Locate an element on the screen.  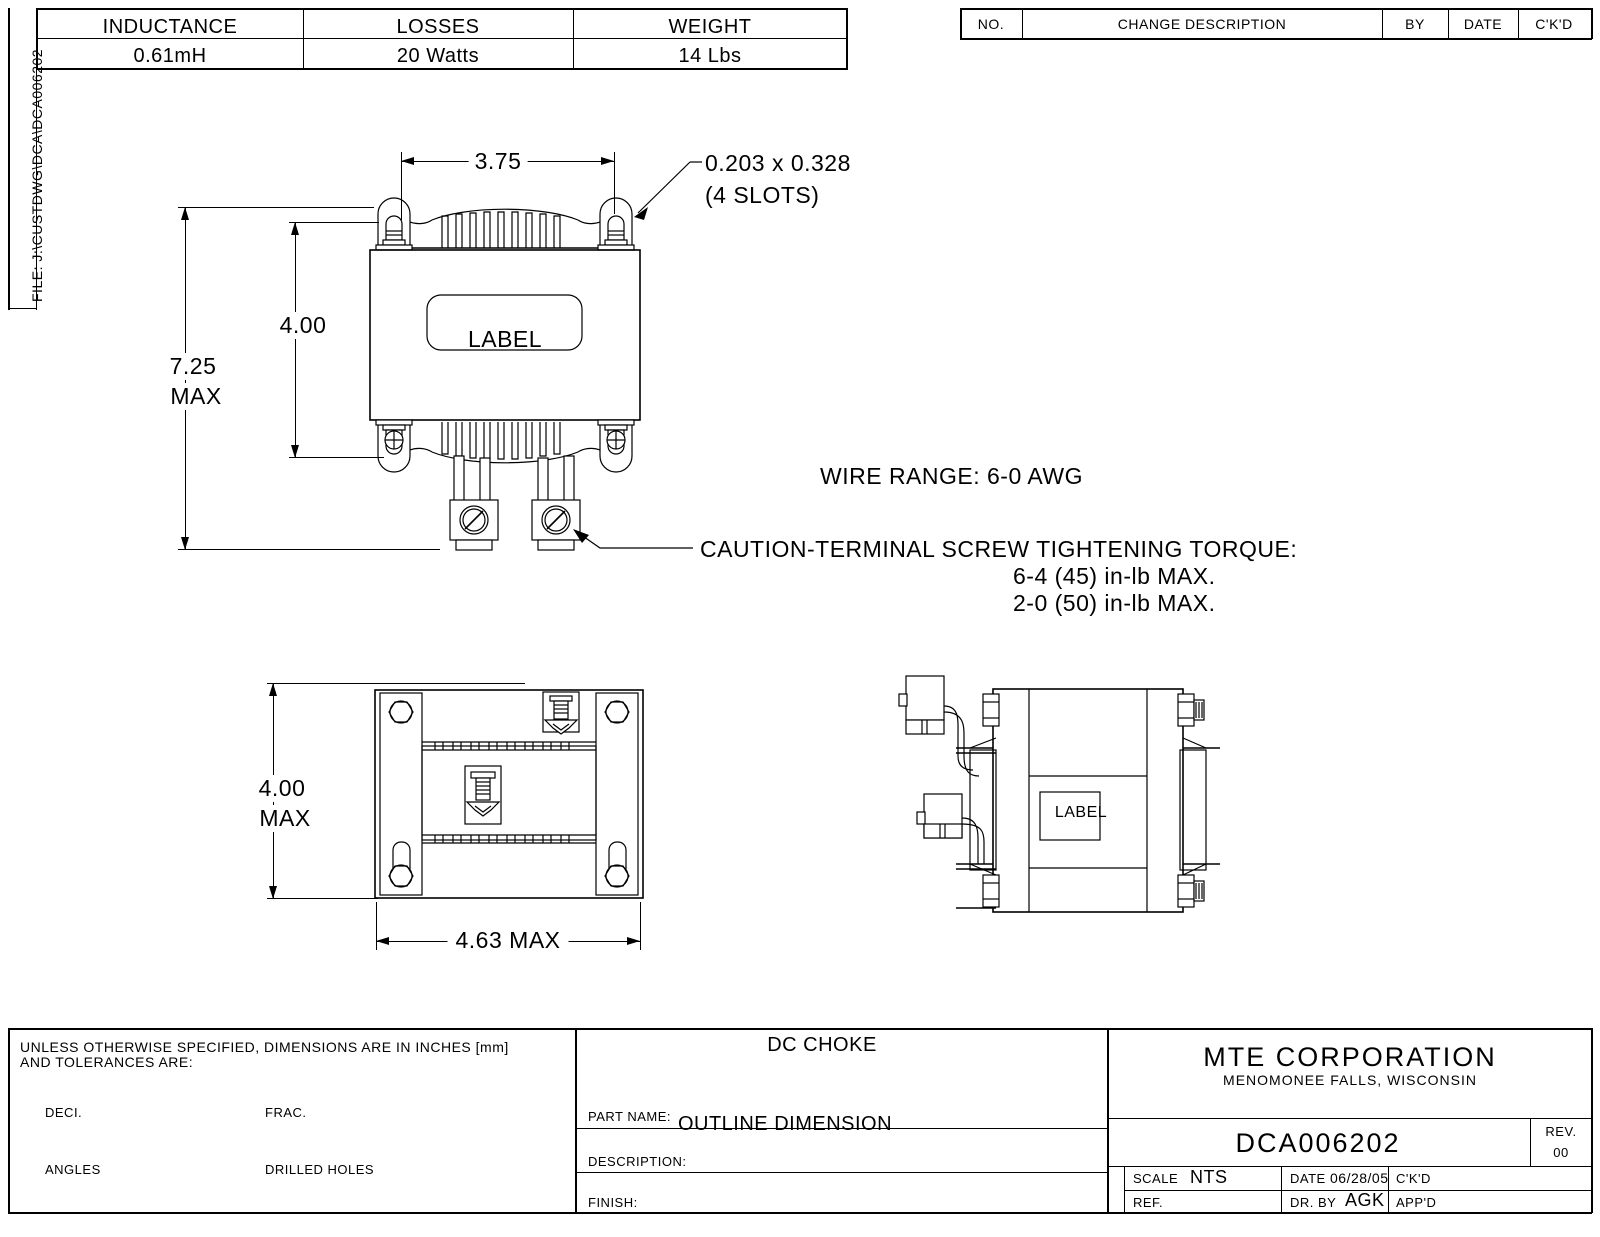
file-path-label: FILE: J:\CUSTDWG\DCA\DCA006202 is located at coordinates (37, 175).